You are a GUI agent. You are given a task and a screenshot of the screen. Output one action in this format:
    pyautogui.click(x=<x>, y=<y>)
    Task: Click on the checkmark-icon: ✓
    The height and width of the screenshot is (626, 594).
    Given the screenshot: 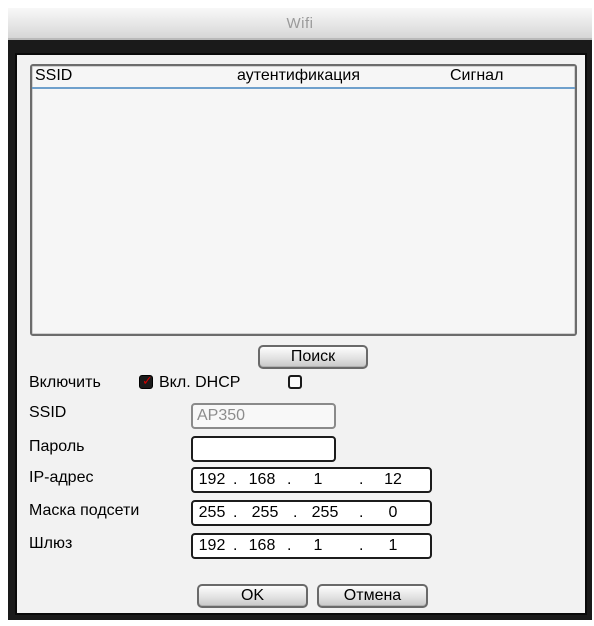 What is the action you would take?
    pyautogui.click(x=147, y=380)
    